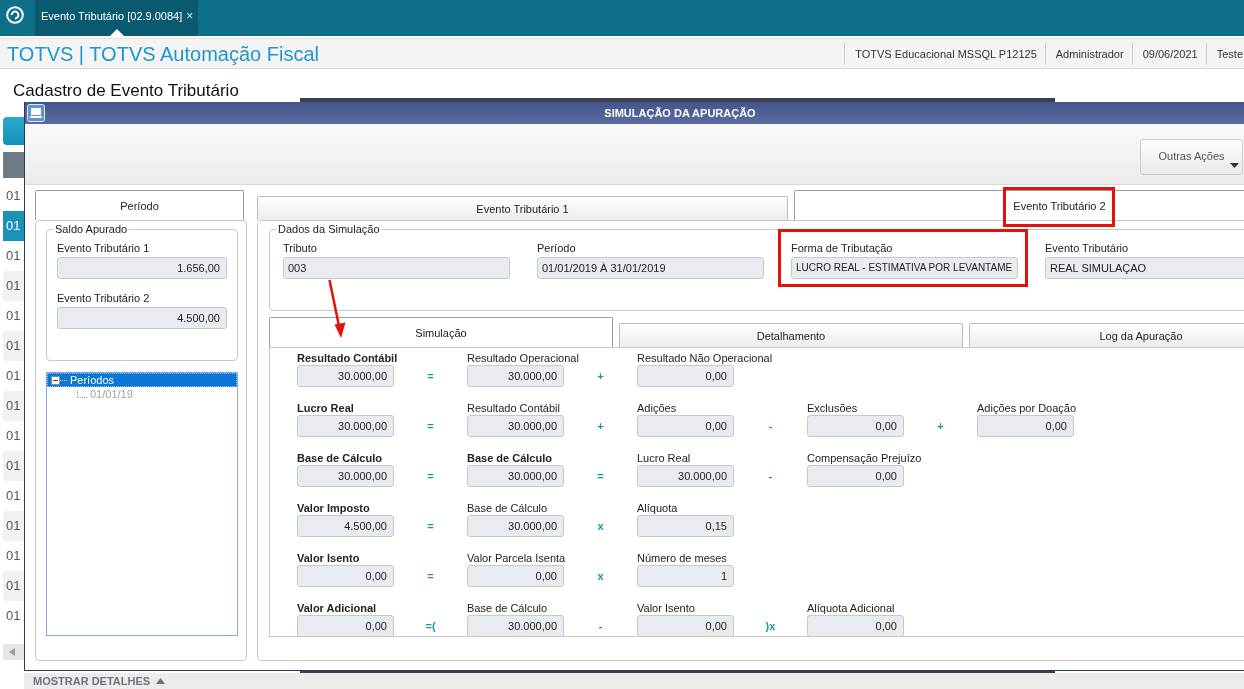 The width and height of the screenshot is (1244, 689). What do you see at coordinates (1191, 157) in the screenshot?
I see `more-actions-button: Outras Ações` at bounding box center [1191, 157].